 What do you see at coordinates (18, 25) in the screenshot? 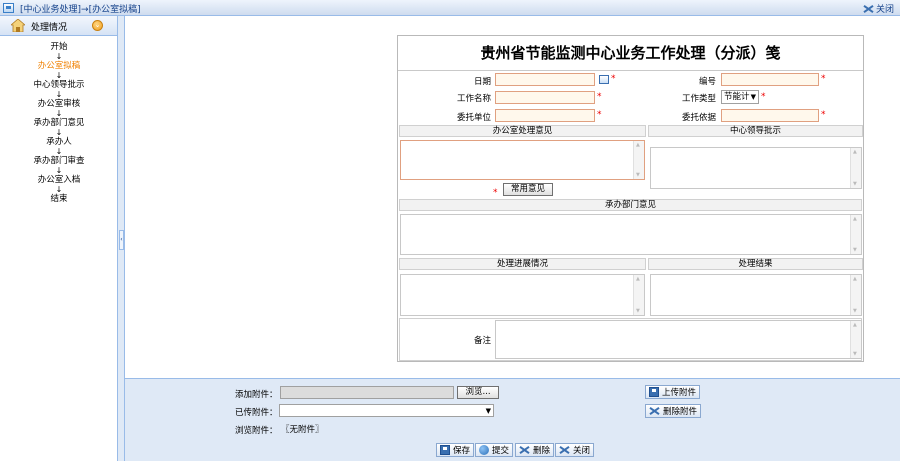
I see `house-icon` at bounding box center [18, 25].